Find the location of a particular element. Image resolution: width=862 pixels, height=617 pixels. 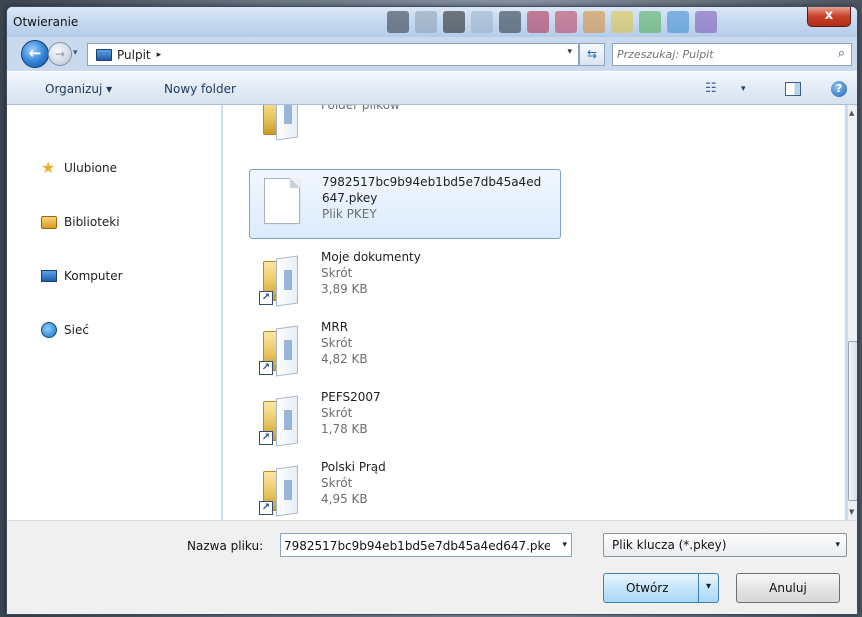

list-item: ↗ Polski Prąd Skrót 4,95 KB is located at coordinates (405, 489).